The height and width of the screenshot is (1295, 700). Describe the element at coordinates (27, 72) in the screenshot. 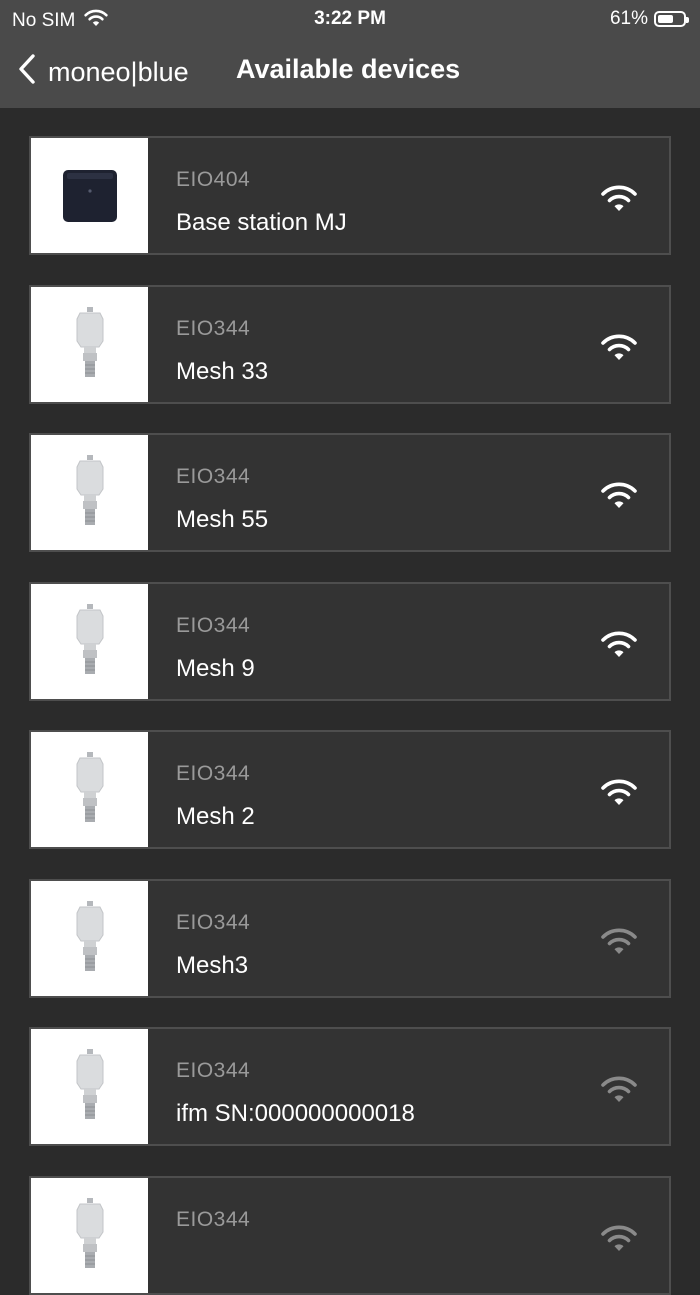

I see `chevron-left-icon` at that location.